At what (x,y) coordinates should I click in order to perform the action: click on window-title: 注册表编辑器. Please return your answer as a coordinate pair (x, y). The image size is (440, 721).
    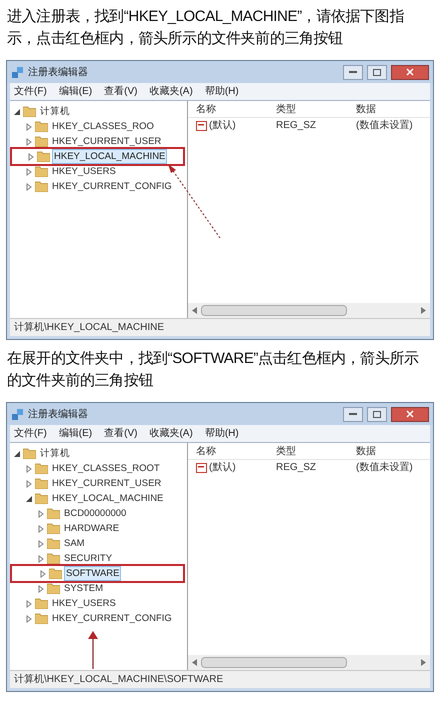
    Looking at the image, I should click on (58, 415).